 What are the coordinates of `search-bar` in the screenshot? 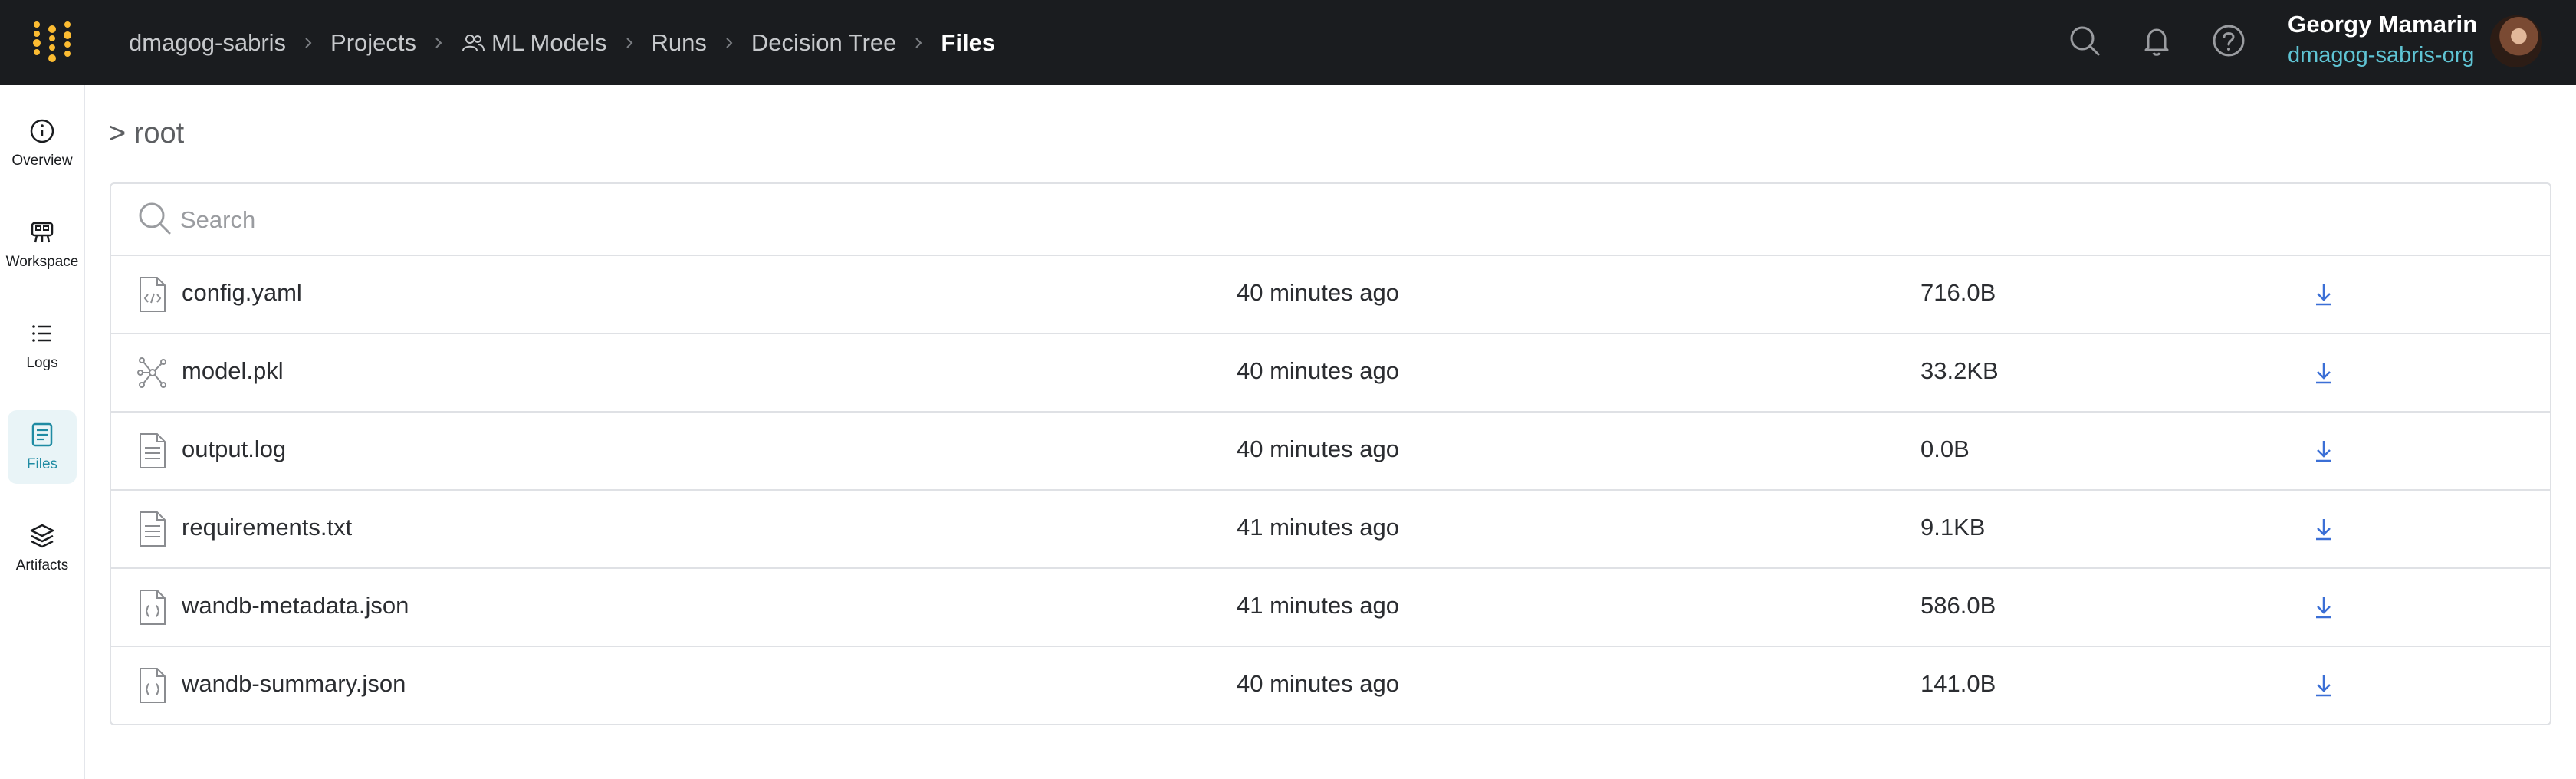 It's located at (1331, 220).